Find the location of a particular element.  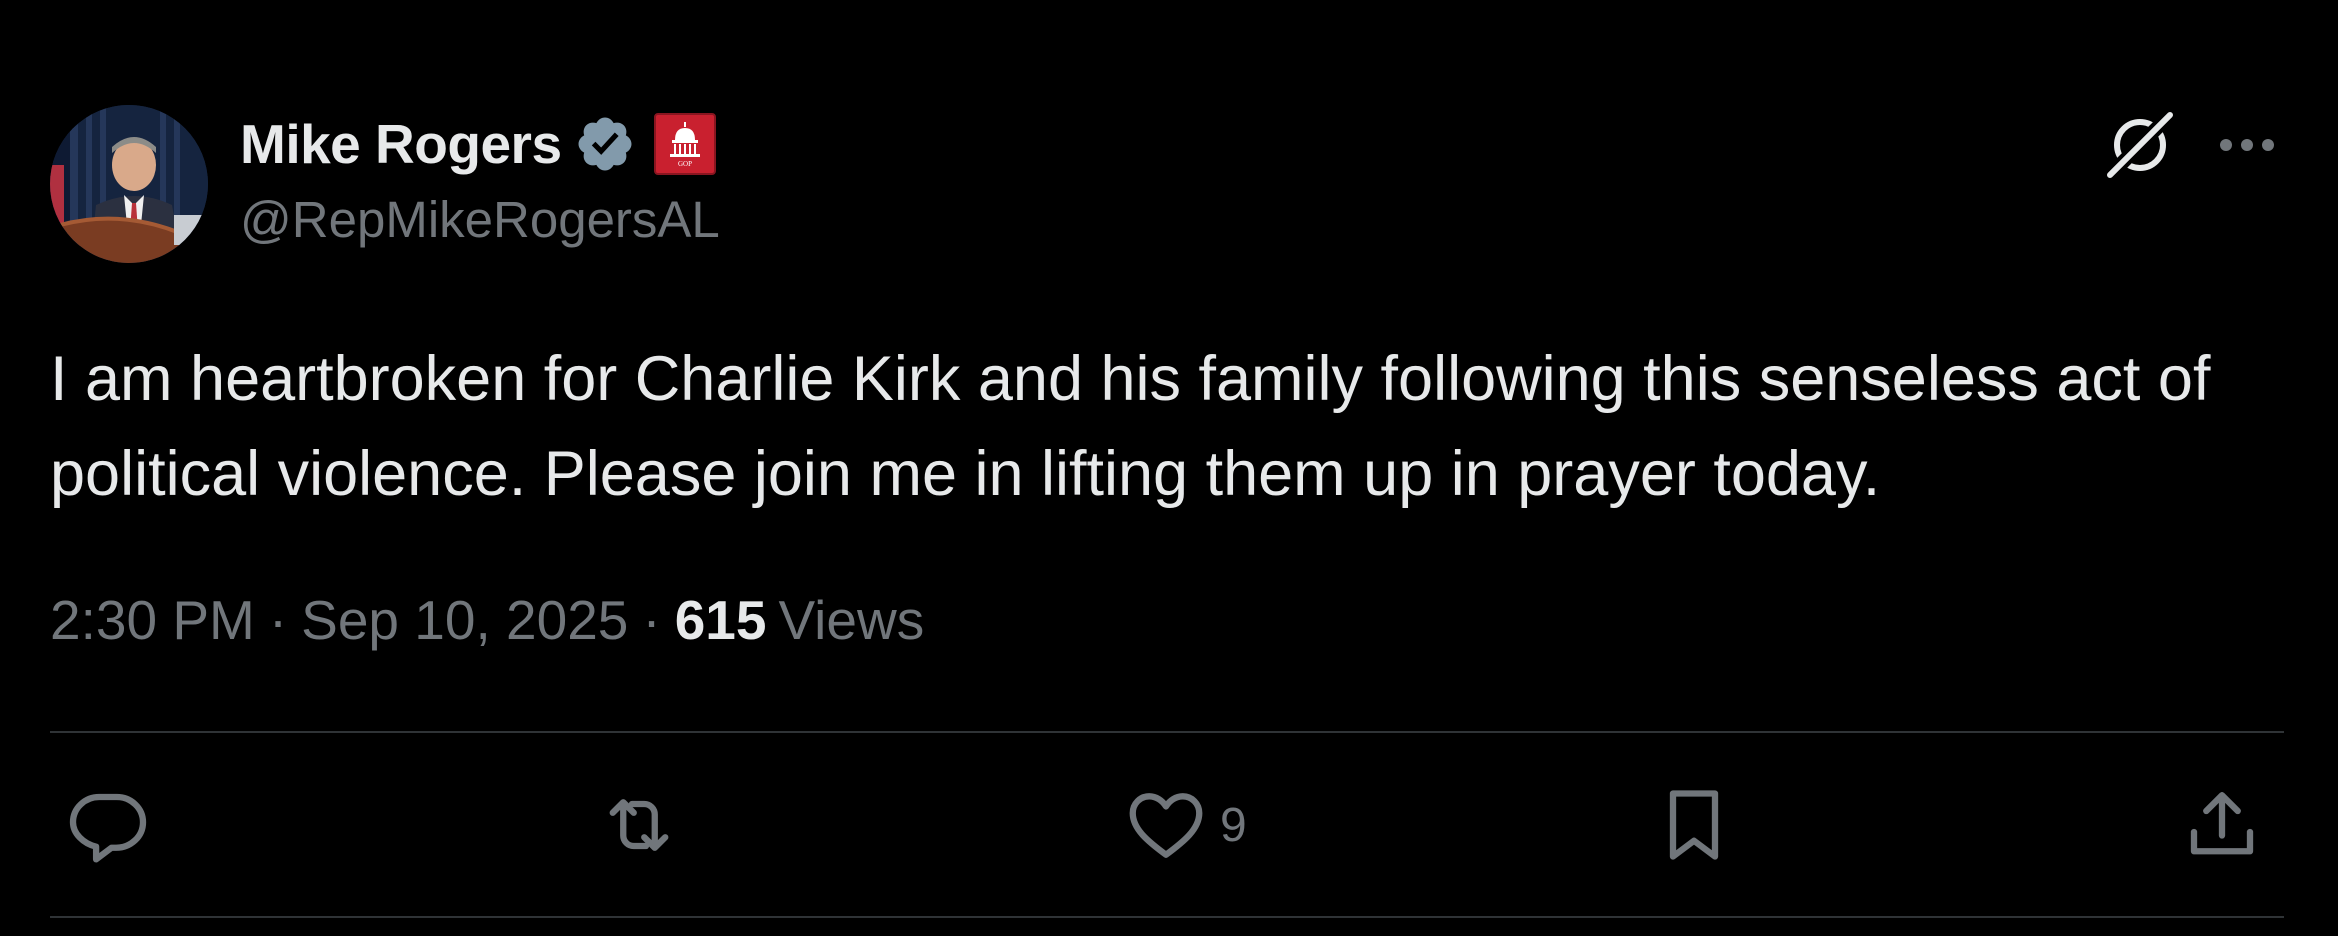

author-display-name: Mike Rogers is located at coordinates (401, 144).